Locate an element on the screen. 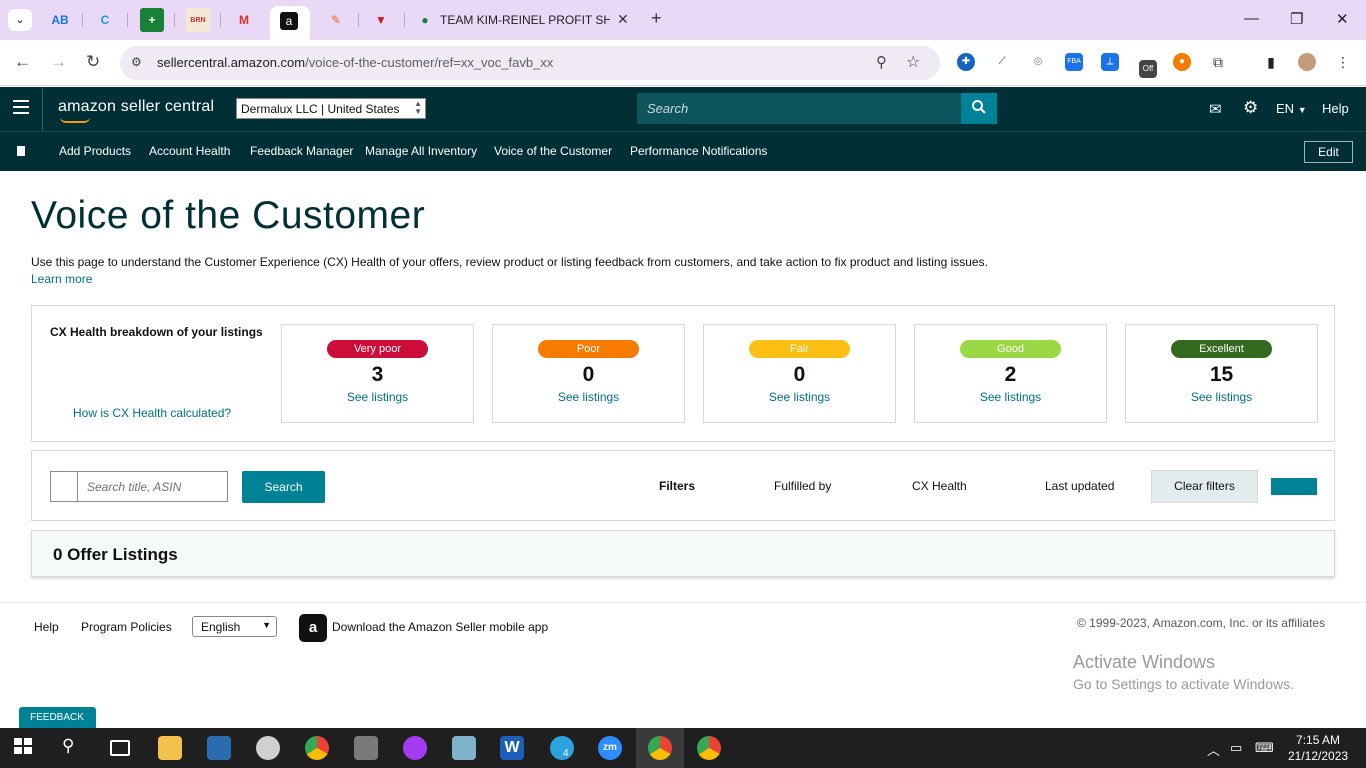  windows-taskbar: ⚲ W 4 zm ︿ ▭ ⌨ 7:15 AM 21/12/2023 is located at coordinates (683, 748).